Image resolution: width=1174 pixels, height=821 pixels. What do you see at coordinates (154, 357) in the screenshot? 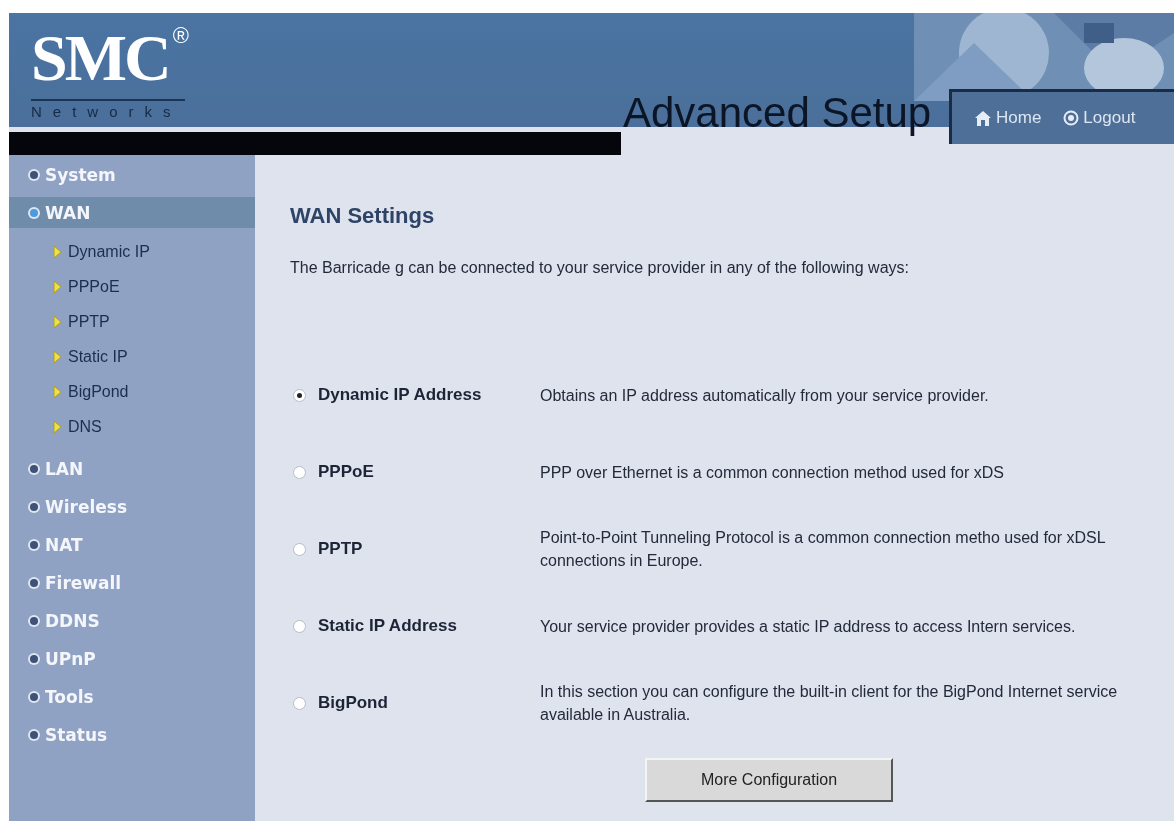
I see `submenu-item: Static IP` at bounding box center [154, 357].